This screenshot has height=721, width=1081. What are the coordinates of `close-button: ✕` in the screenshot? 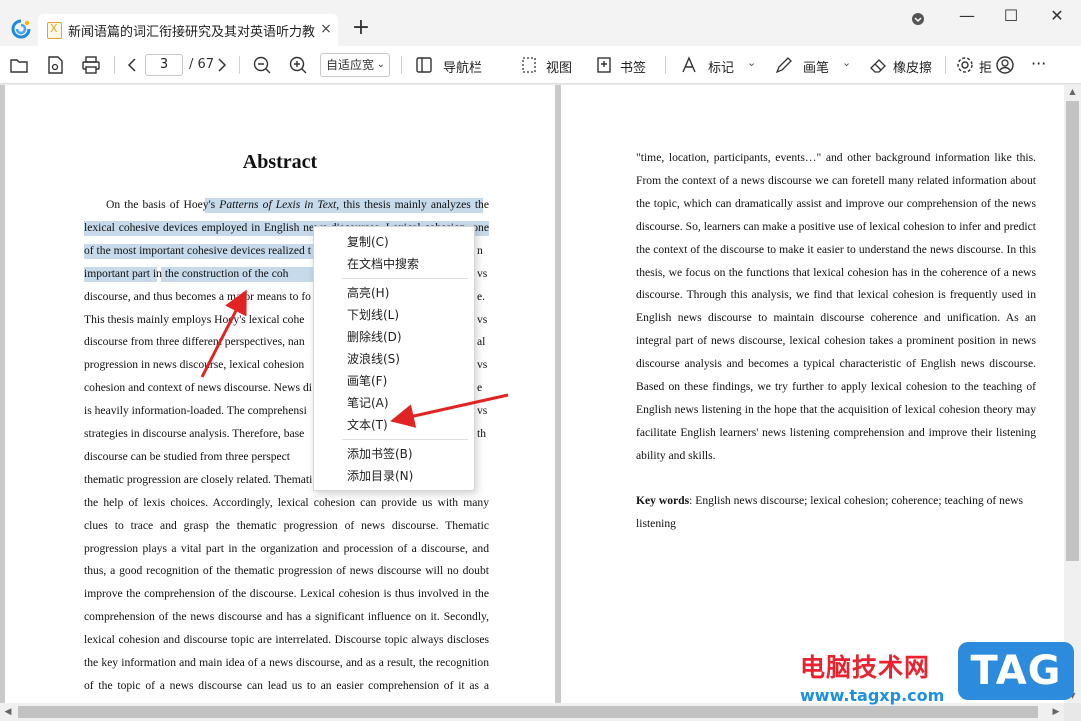 It's located at (1057, 16).